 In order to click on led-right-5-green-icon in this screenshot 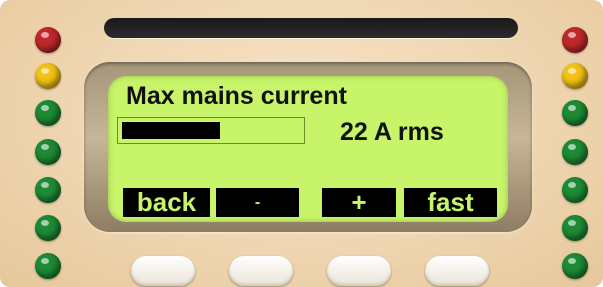, I will do `click(575, 190)`.